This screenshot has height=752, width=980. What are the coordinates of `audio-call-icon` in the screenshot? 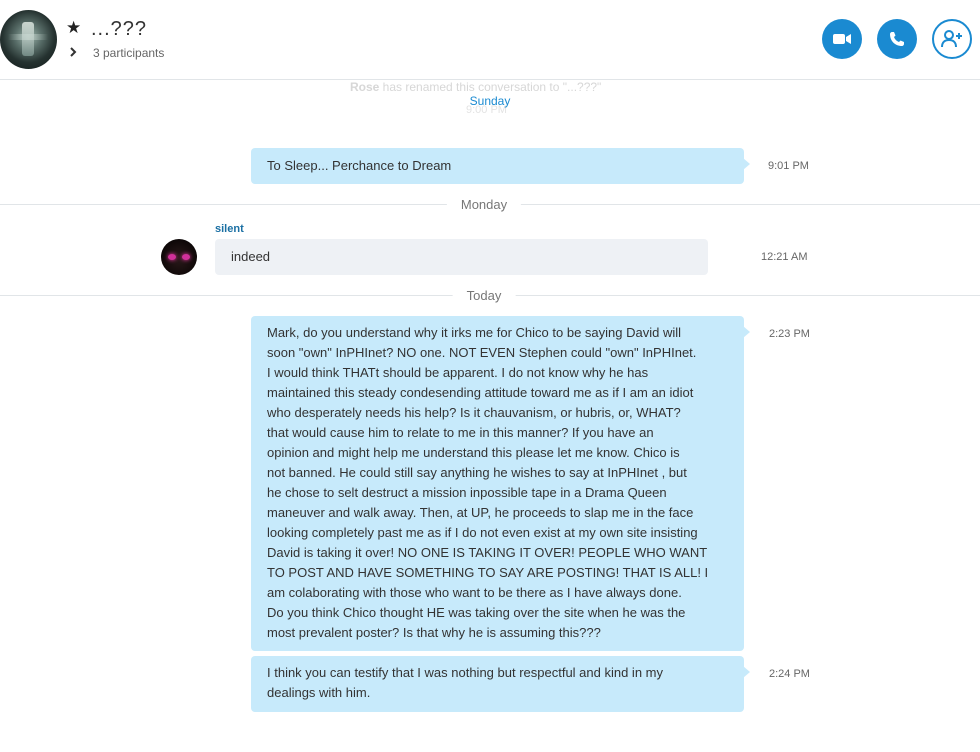 It's located at (897, 39).